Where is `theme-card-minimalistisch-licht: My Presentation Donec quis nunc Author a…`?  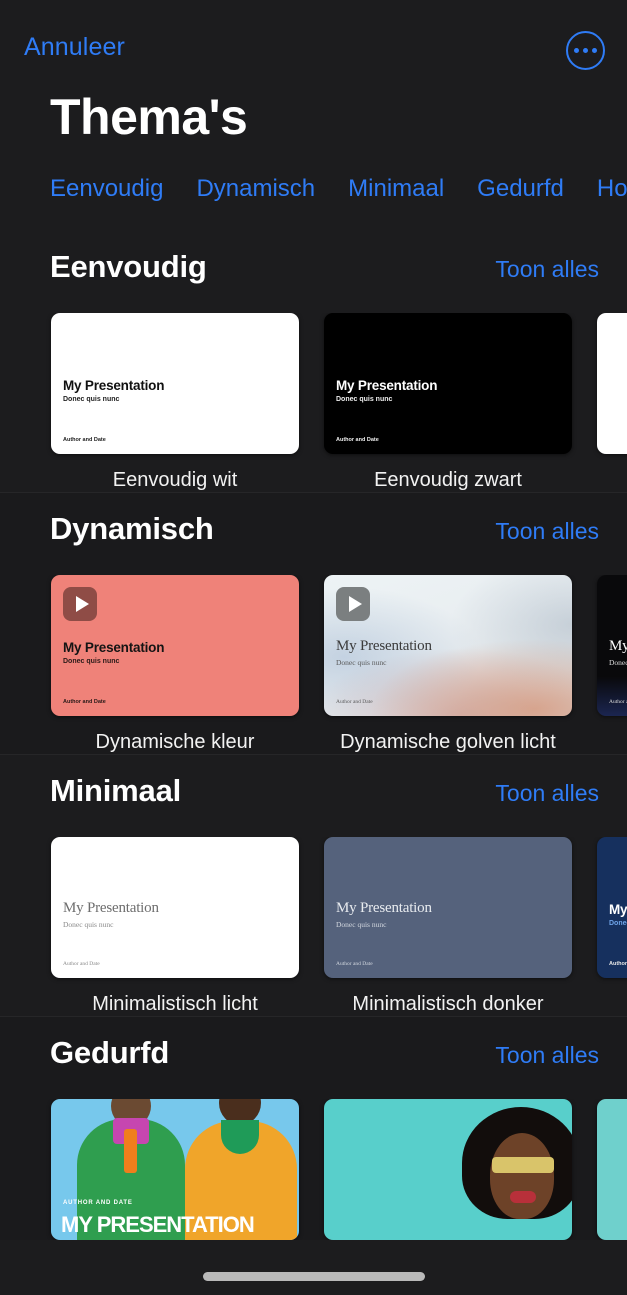 theme-card-minimalistisch-licht: My Presentation Donec quis nunc Author a… is located at coordinates (175, 926).